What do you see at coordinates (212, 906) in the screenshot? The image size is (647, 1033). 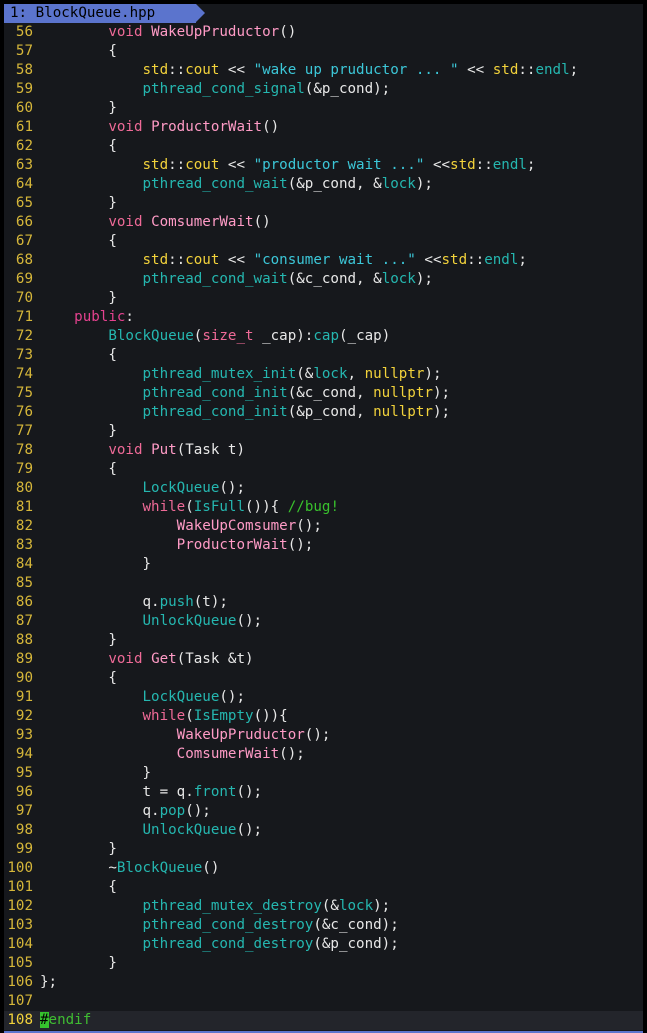 I see `line-code: pthread_mutex_destroy(&lock);` at bounding box center [212, 906].